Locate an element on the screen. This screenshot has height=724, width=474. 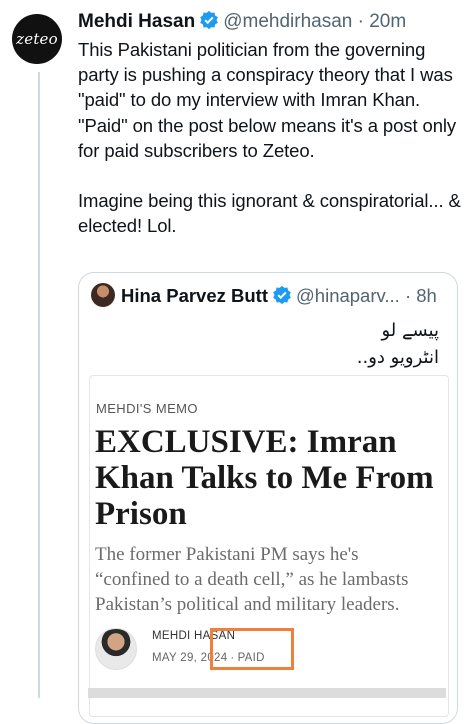
paid-highlight-box is located at coordinates (252, 649).